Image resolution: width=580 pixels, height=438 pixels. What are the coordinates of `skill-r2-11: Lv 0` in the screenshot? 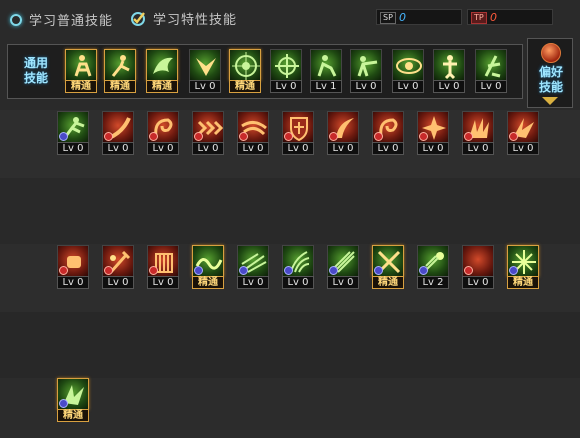 It's located at (523, 133).